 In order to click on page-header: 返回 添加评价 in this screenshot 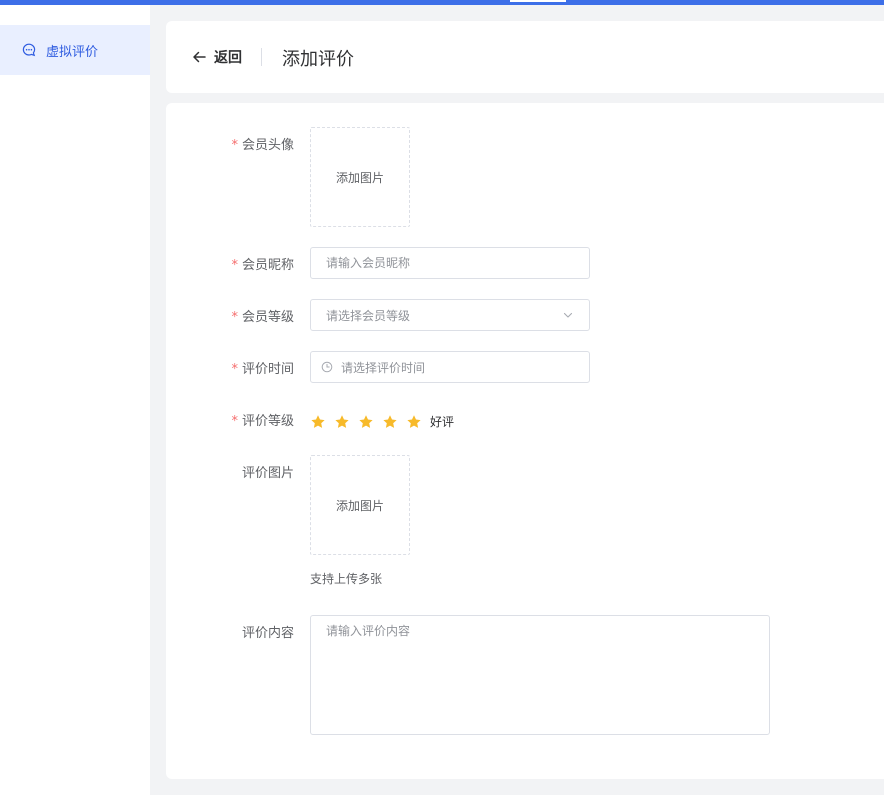, I will do `click(525, 57)`.